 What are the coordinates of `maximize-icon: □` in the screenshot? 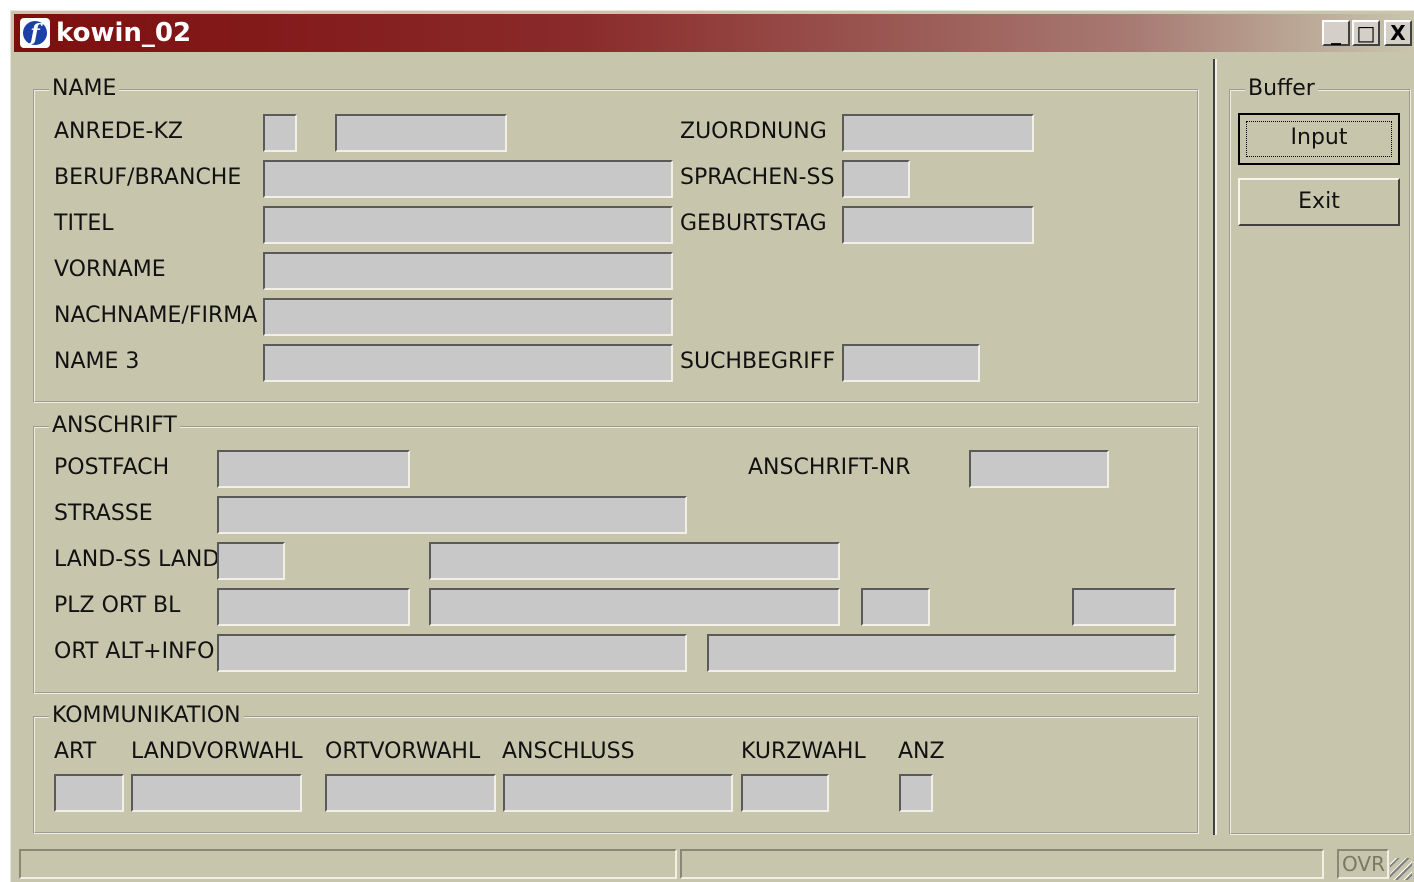 It's located at (1366, 33).